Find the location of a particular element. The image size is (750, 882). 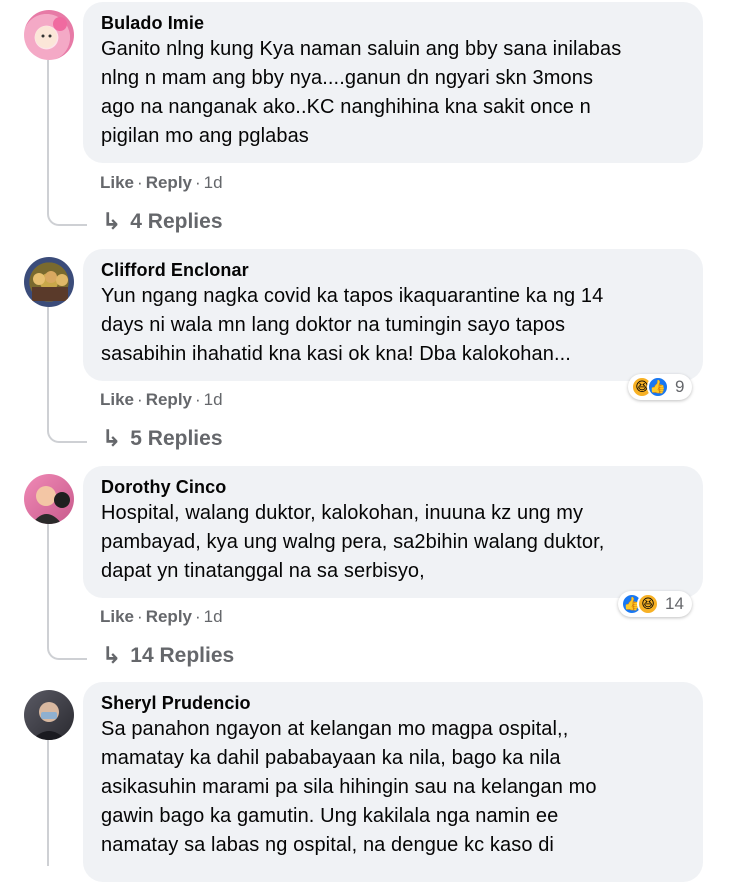

like-reaction-icon: 👍 is located at coordinates (658, 387).